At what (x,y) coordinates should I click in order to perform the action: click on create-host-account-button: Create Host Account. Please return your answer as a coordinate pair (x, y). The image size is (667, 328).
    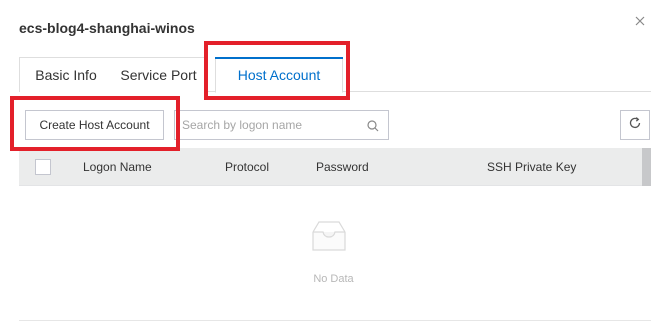
    Looking at the image, I should click on (94, 125).